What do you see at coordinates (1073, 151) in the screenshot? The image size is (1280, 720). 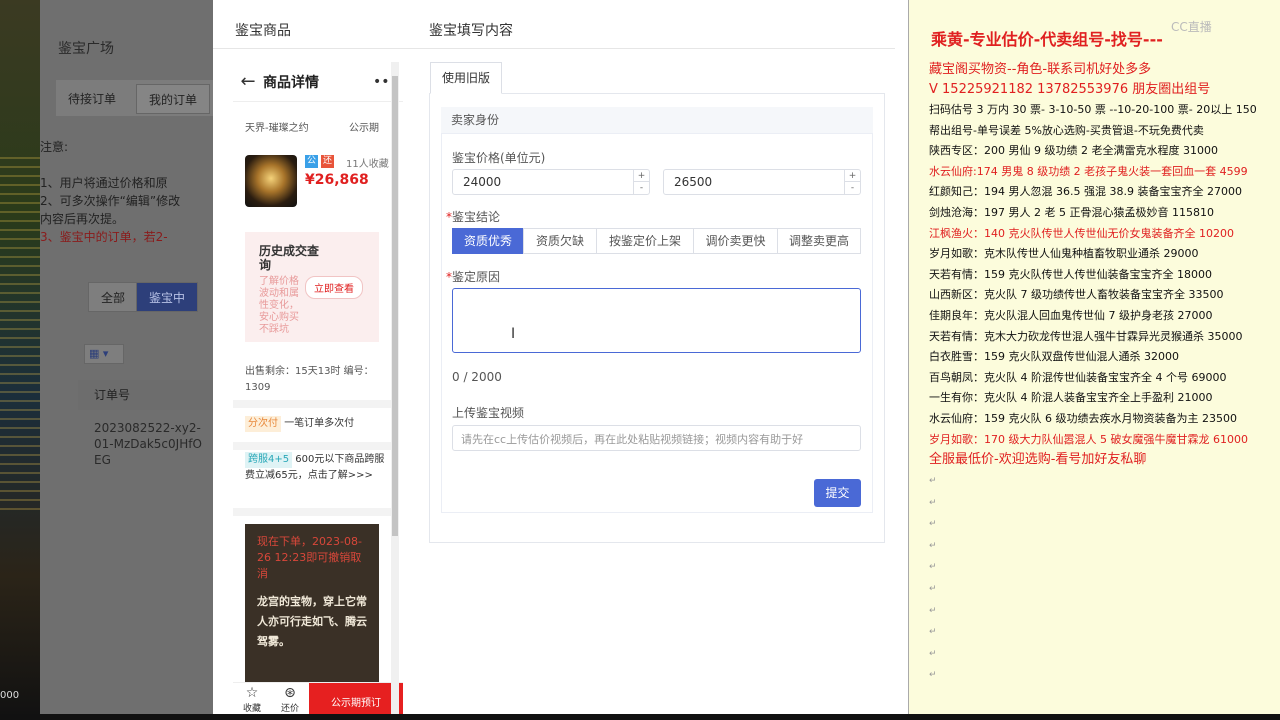 I see `notepad-line: 陕西专区：200 男仙 9 级功绩 2 老全满雷克水程度 31000` at bounding box center [1073, 151].